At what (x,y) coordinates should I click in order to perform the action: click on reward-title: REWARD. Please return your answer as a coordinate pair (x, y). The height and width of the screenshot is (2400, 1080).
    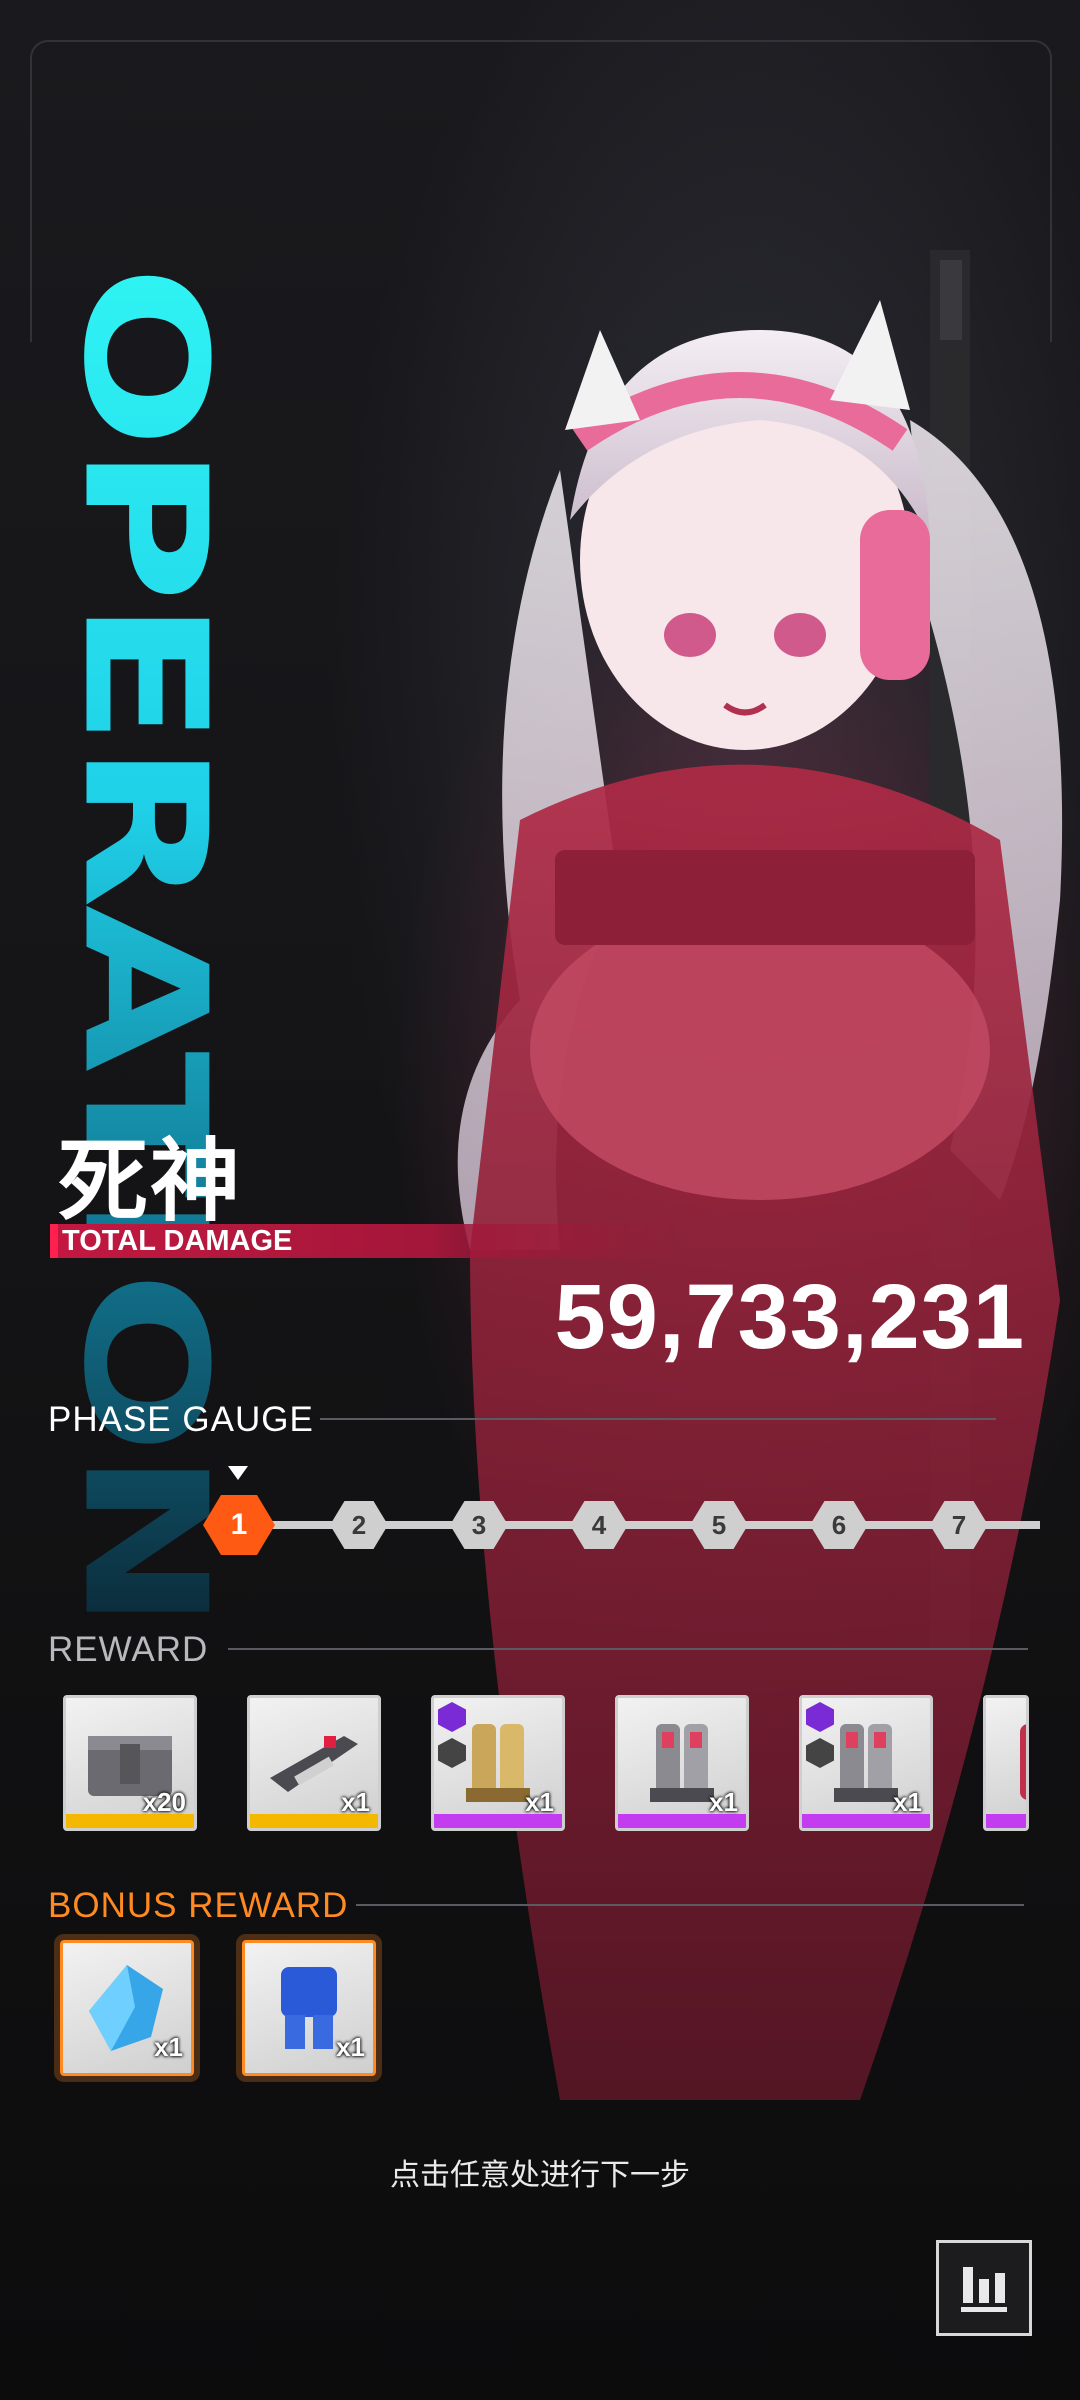
    Looking at the image, I should click on (128, 1649).